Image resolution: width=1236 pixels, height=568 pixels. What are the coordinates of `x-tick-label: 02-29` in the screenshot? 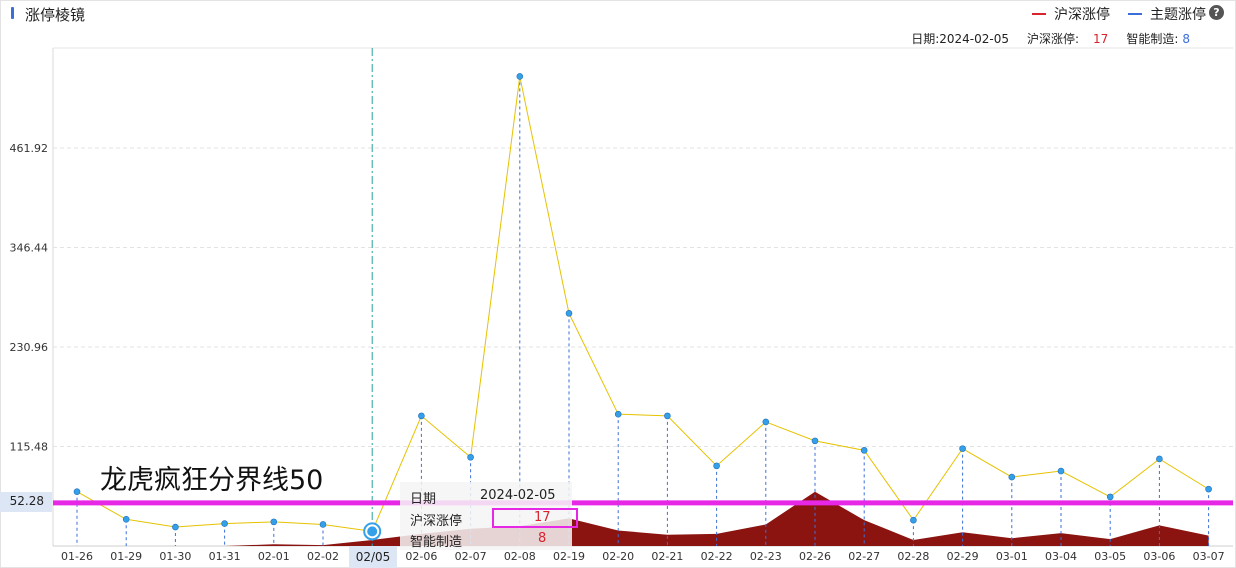 It's located at (963, 556).